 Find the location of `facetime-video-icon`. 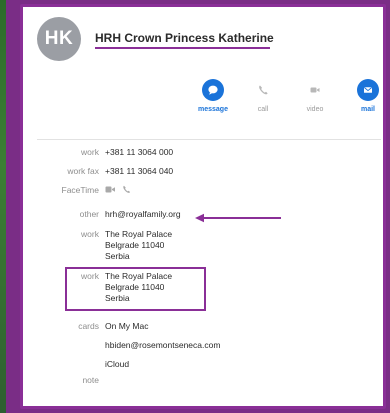

facetime-video-icon is located at coordinates (110, 190).